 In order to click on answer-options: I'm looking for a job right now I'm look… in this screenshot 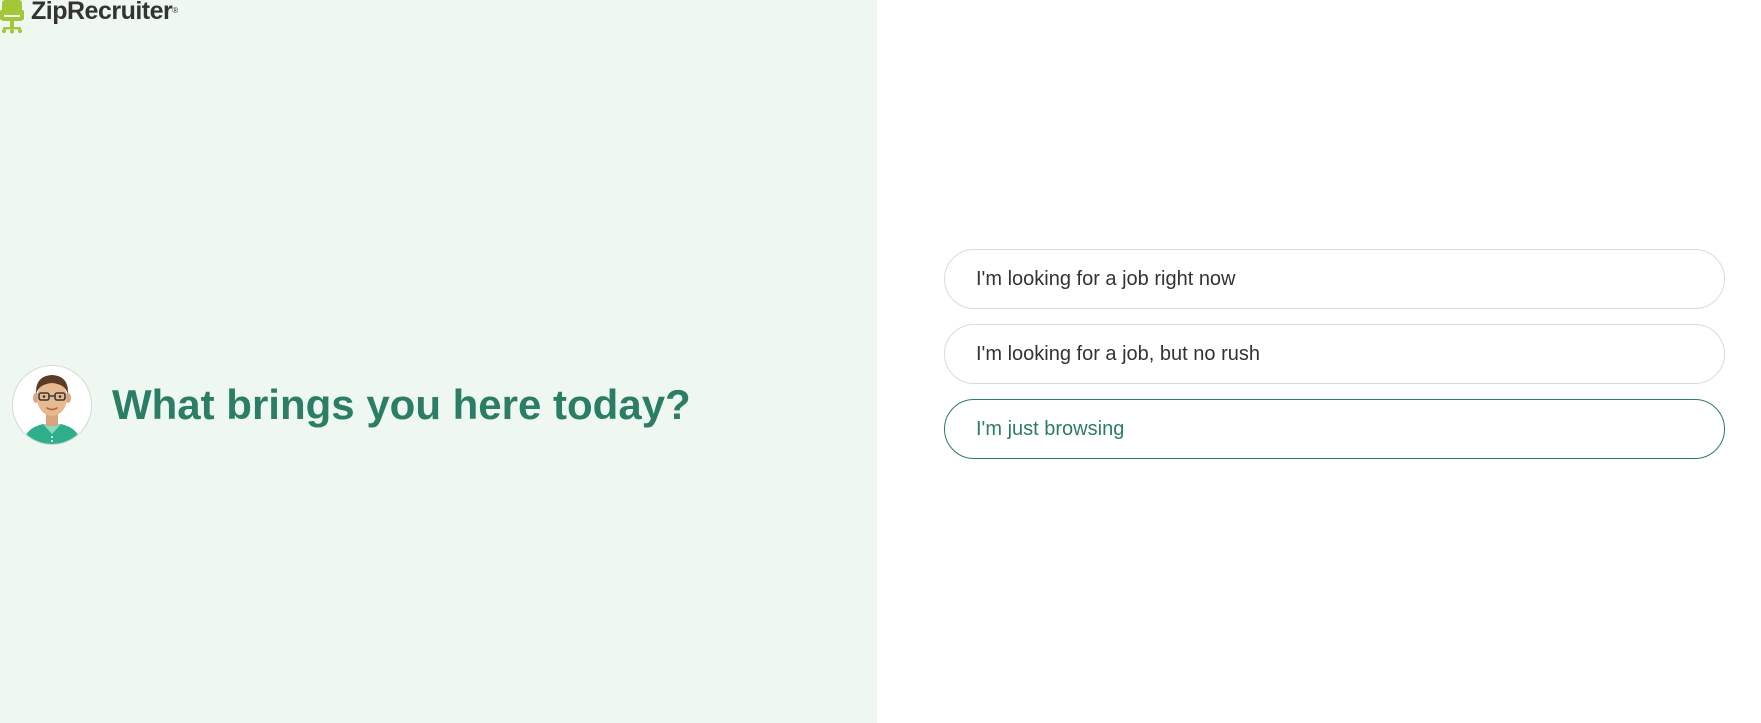, I will do `click(1334, 361)`.